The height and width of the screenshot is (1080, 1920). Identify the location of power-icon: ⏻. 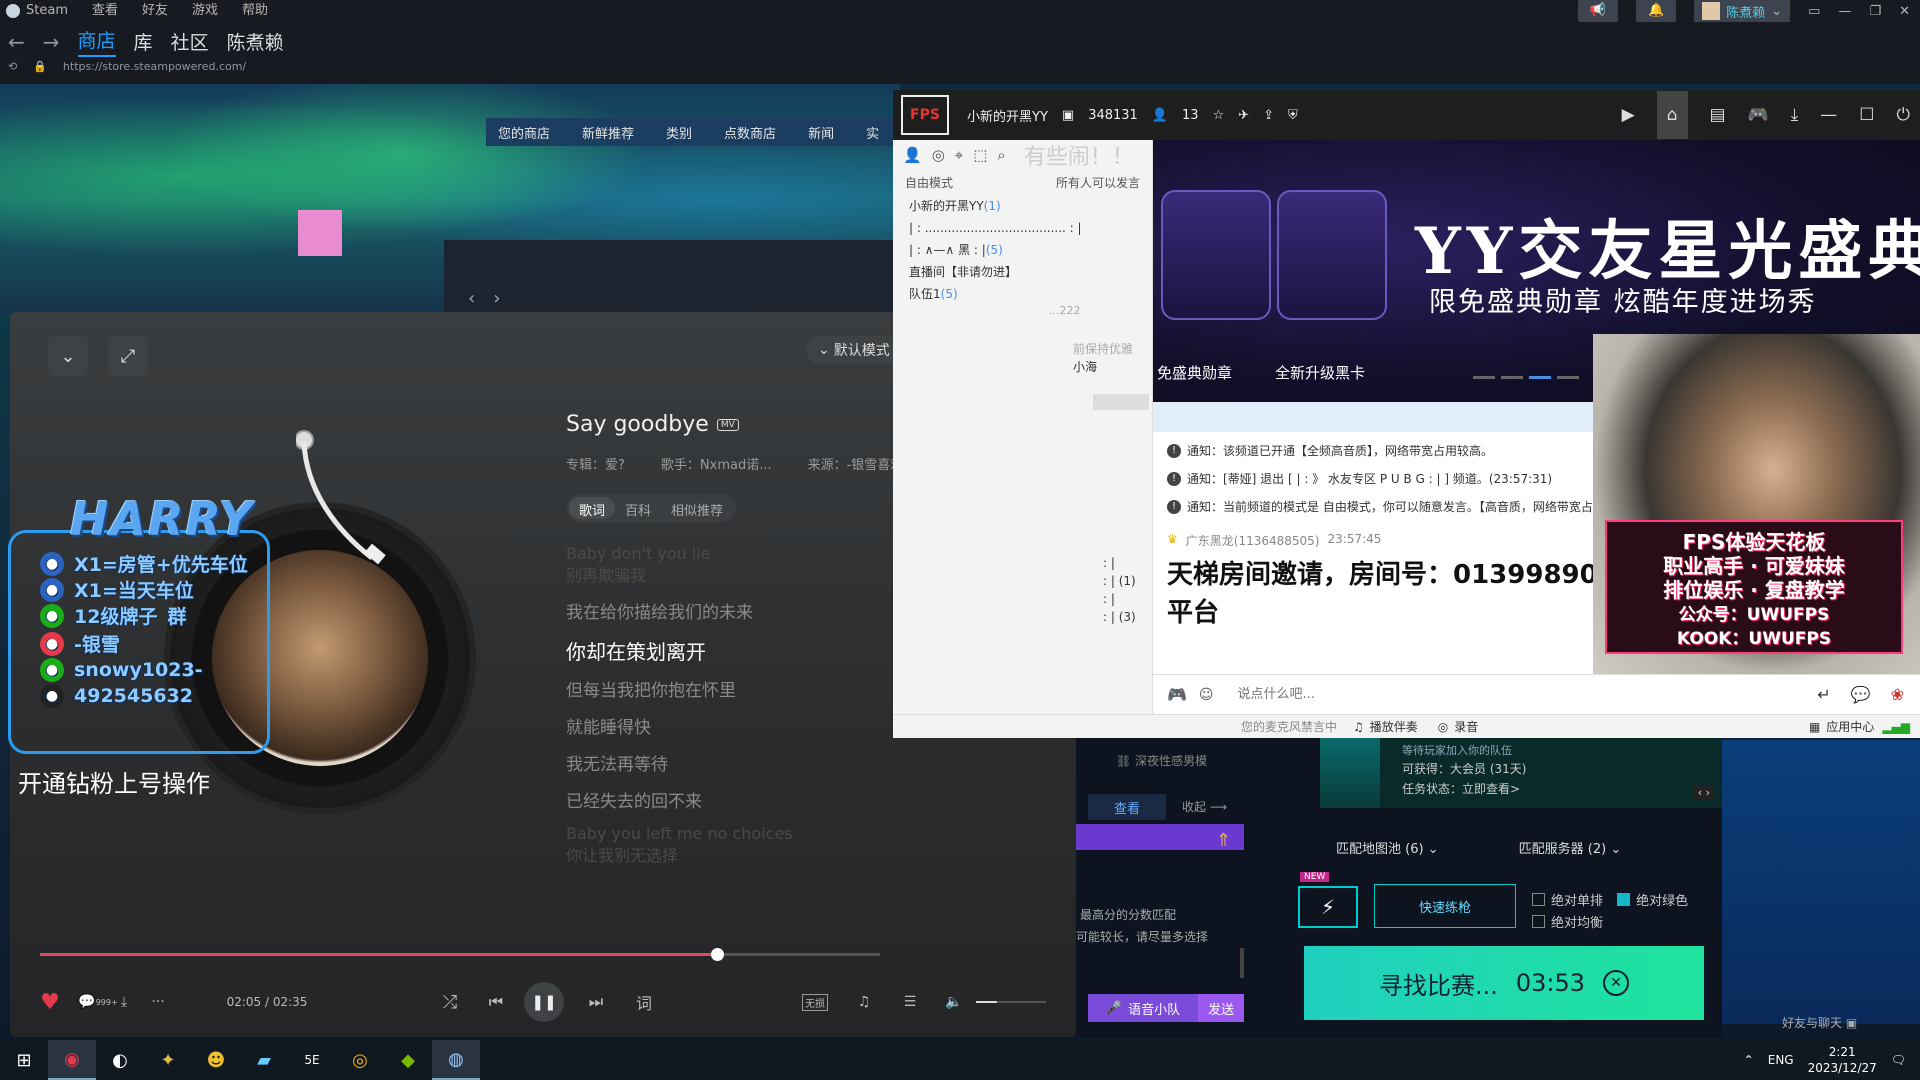
(1903, 115).